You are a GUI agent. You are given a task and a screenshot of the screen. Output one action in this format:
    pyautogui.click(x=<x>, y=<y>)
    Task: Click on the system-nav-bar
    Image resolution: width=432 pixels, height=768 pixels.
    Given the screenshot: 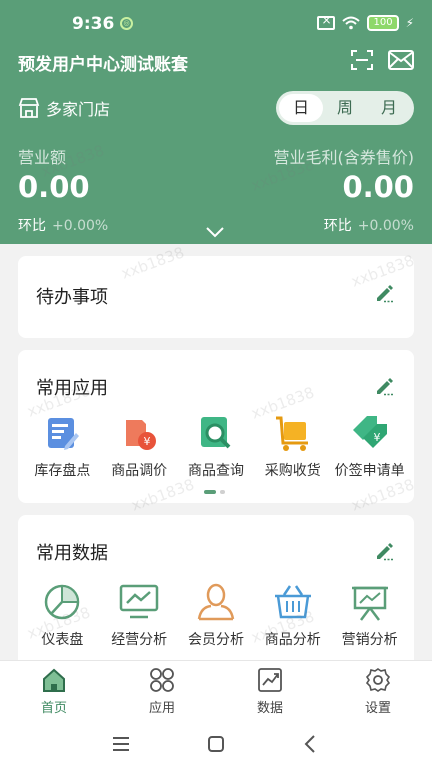 What is the action you would take?
    pyautogui.click(x=216, y=744)
    